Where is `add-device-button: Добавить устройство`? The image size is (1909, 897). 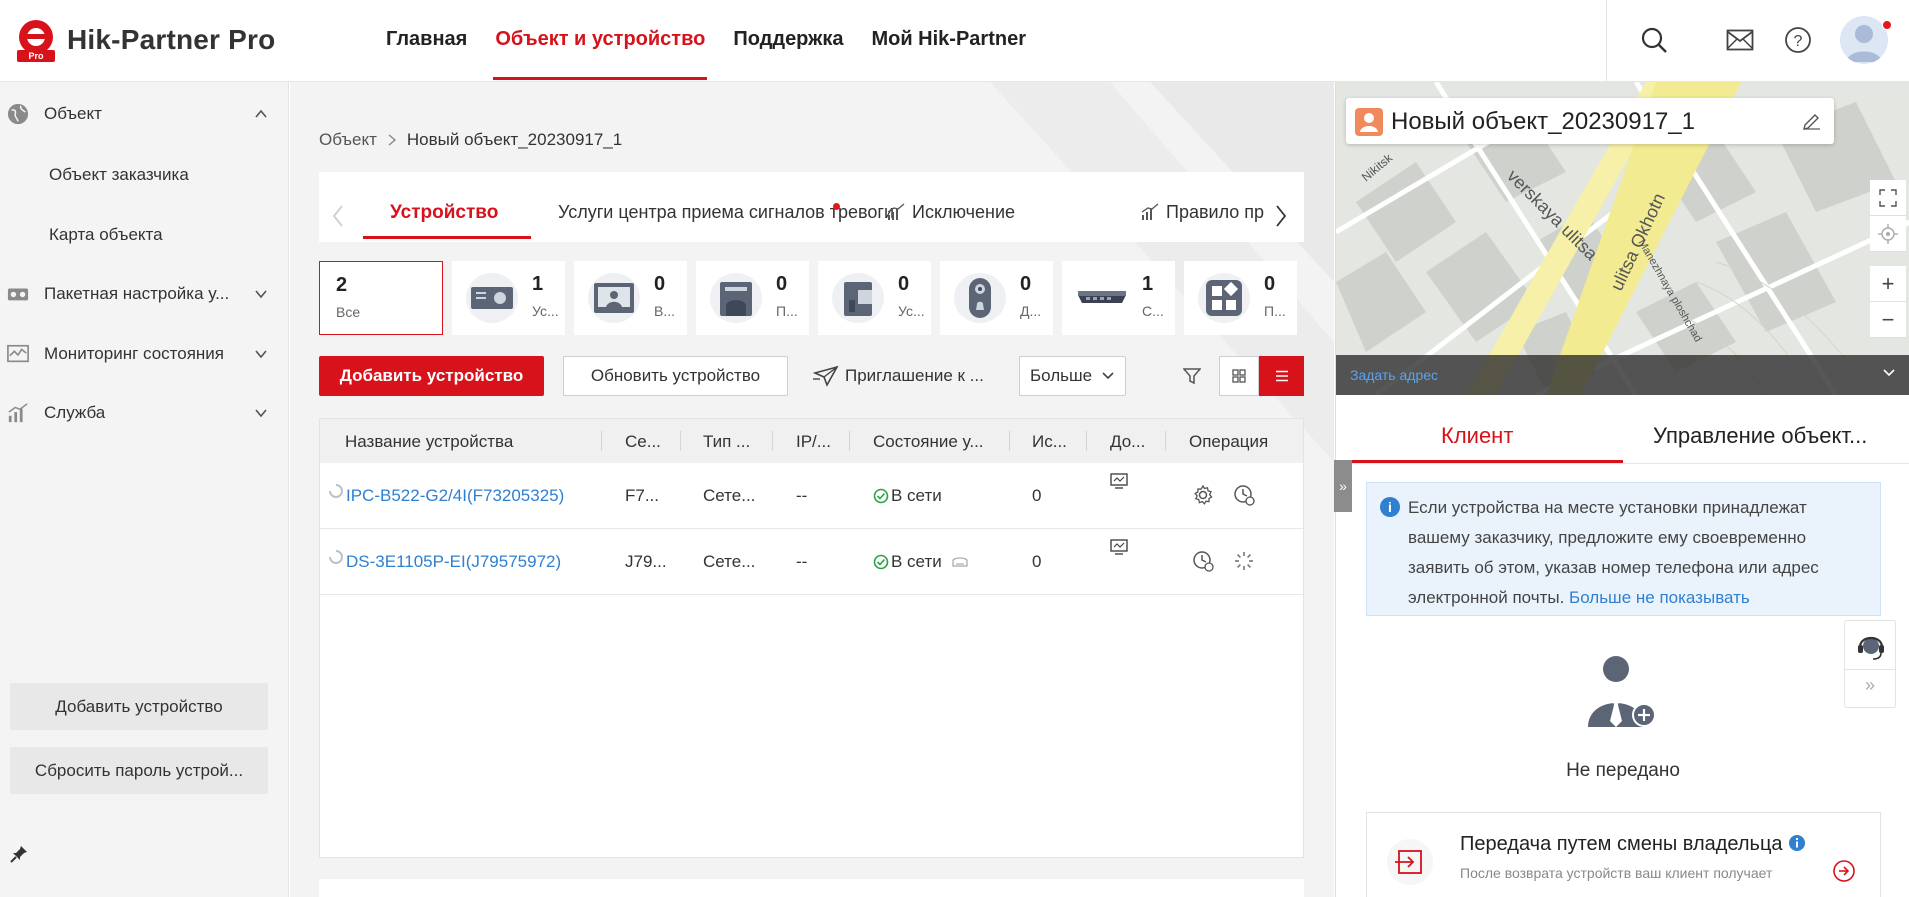 add-device-button: Добавить устройство is located at coordinates (431, 376).